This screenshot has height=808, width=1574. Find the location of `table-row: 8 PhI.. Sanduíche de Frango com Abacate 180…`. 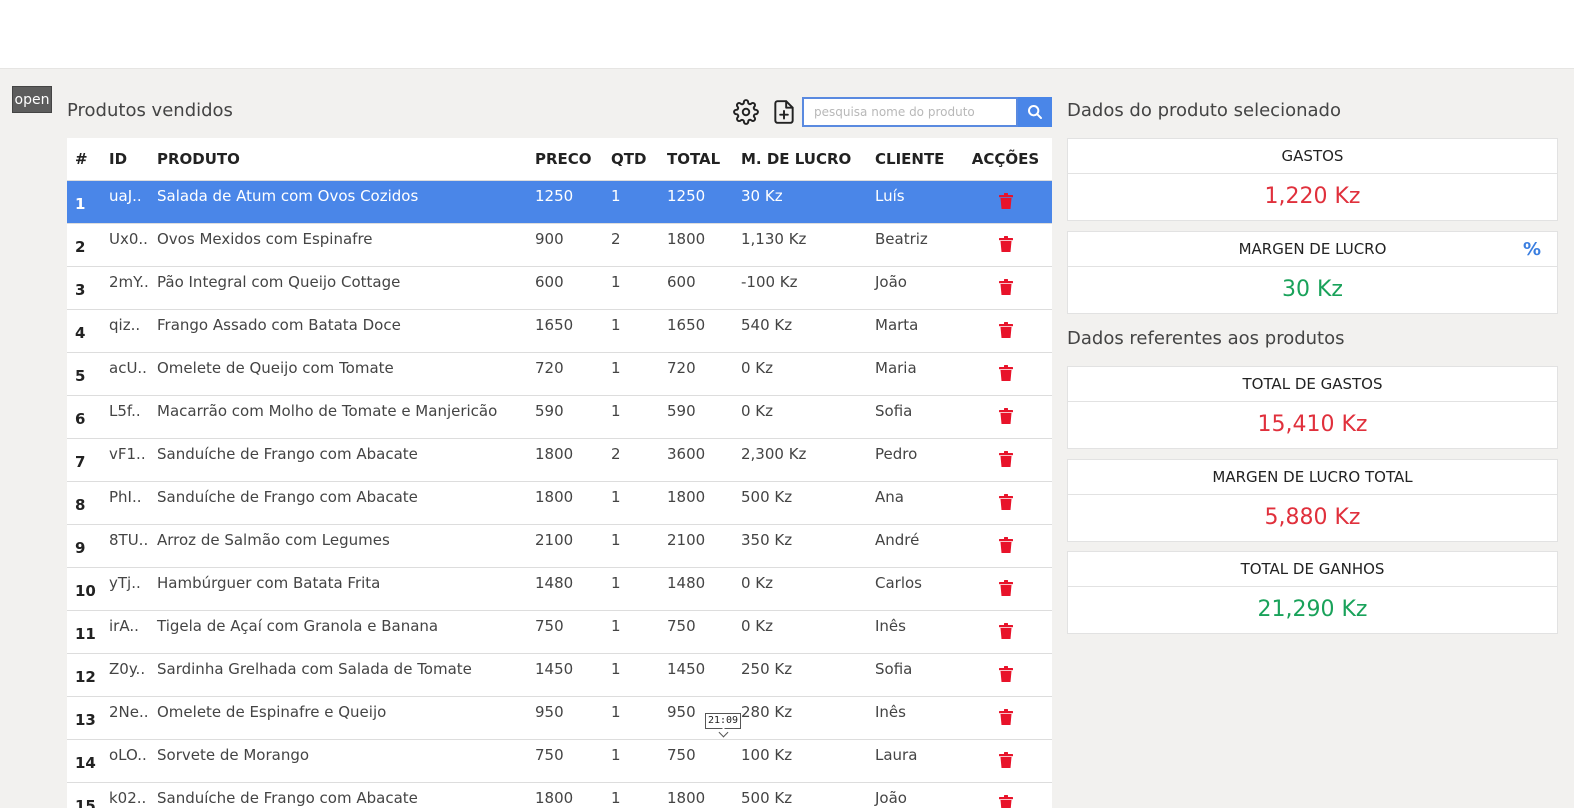

table-row: 8 PhI.. Sanduíche de Frango com Abacate 180… is located at coordinates (559, 503).